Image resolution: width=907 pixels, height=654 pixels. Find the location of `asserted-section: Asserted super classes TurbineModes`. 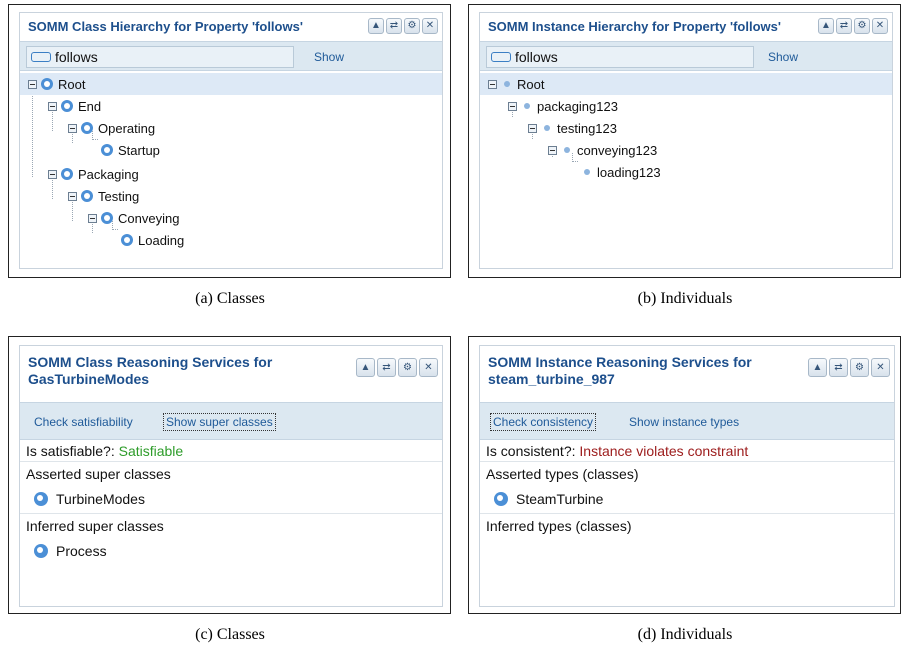

asserted-section: Asserted super classes TurbineModes is located at coordinates (231, 488).